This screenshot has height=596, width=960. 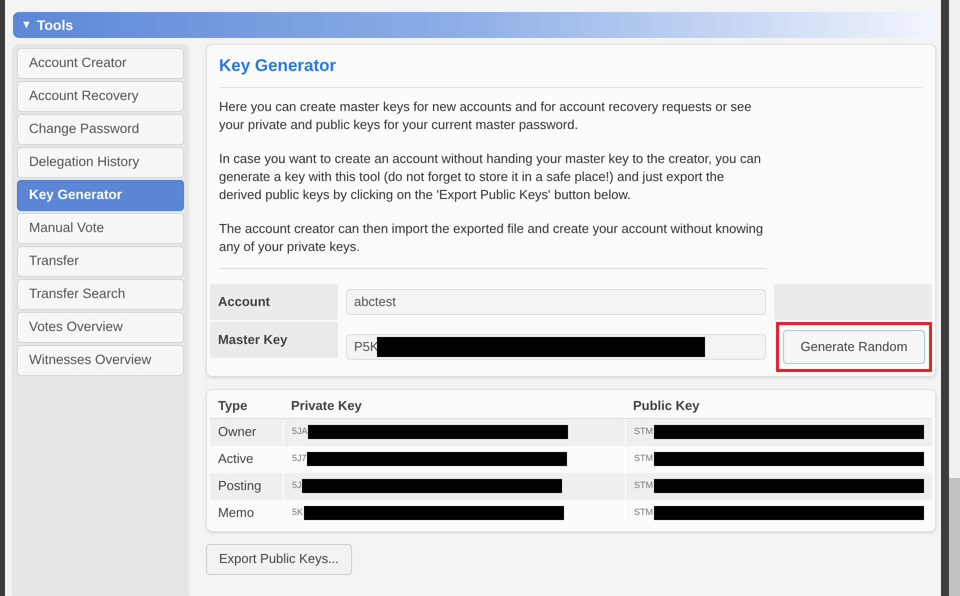 I want to click on description-text: Here you can create master keys for new accounts and for account recovery requests or see your private and public keys for your current master password., so click(x=485, y=116).